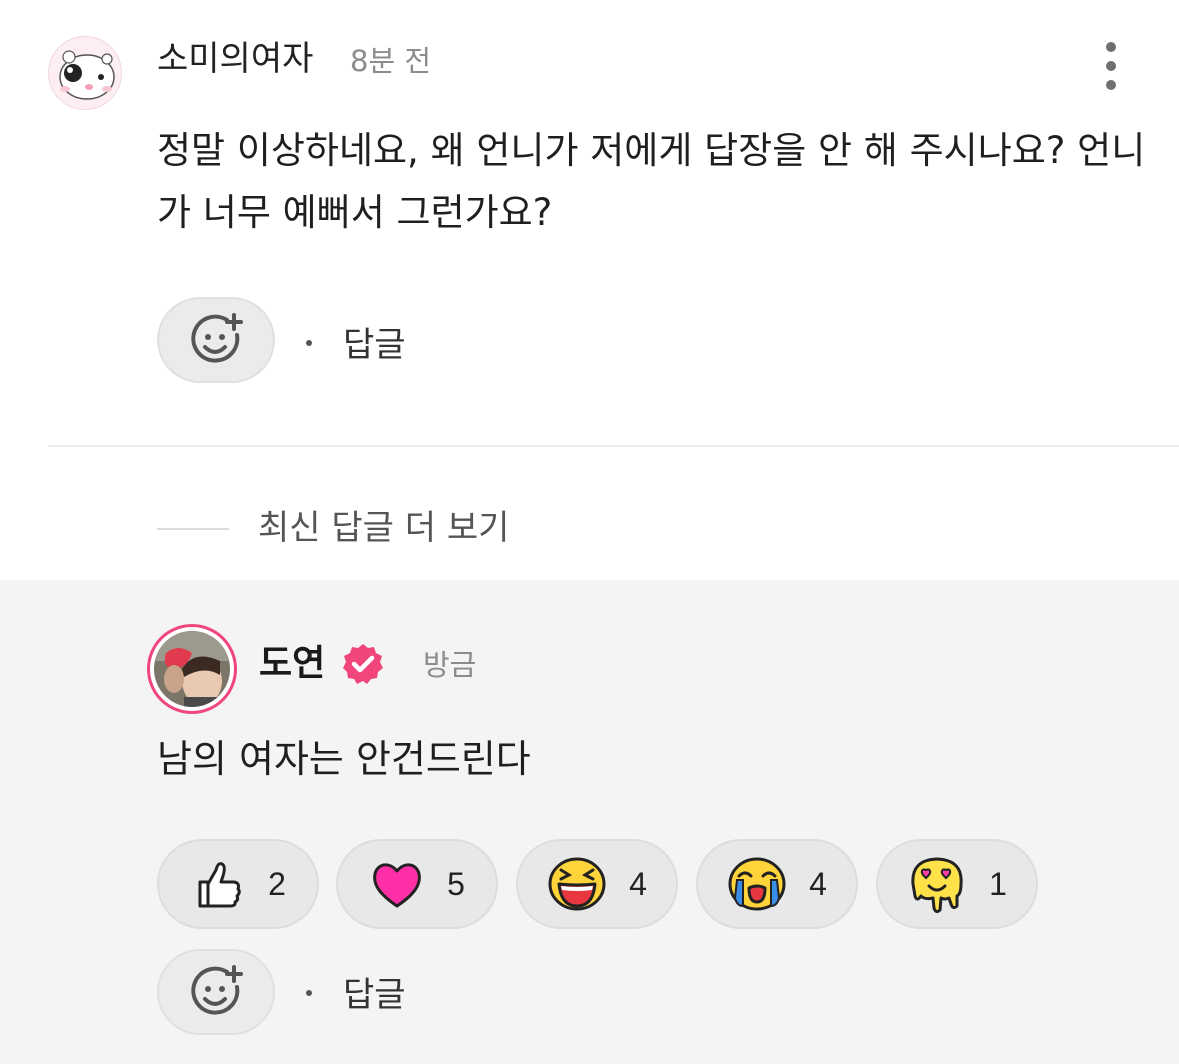 Image resolution: width=1179 pixels, height=1064 pixels. Describe the element at coordinates (613, 446) in the screenshot. I see `divider` at that location.